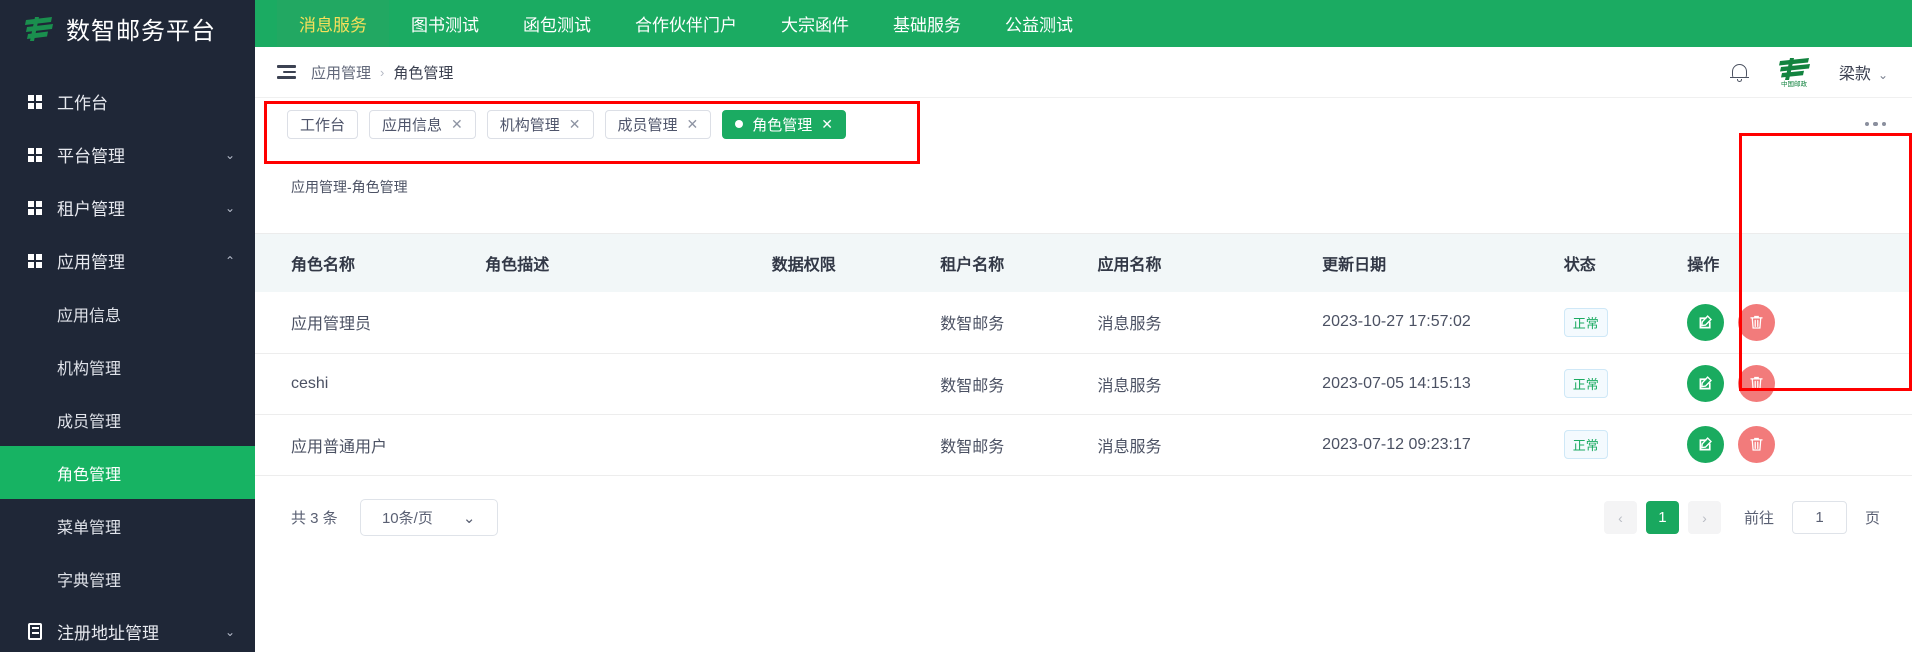 The width and height of the screenshot is (1912, 652). What do you see at coordinates (127, 366) in the screenshot?
I see `sidebar-subitem-org-management: 机构管理` at bounding box center [127, 366].